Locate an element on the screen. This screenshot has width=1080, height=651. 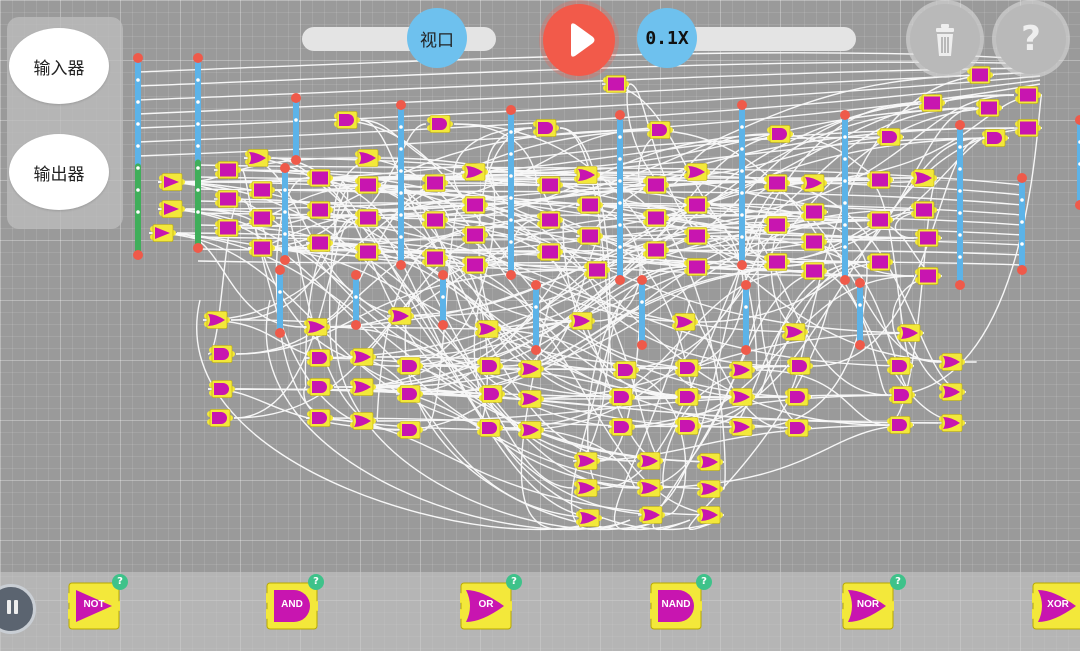
palette-nor-gate: NOR? is located at coordinates (874, 602).